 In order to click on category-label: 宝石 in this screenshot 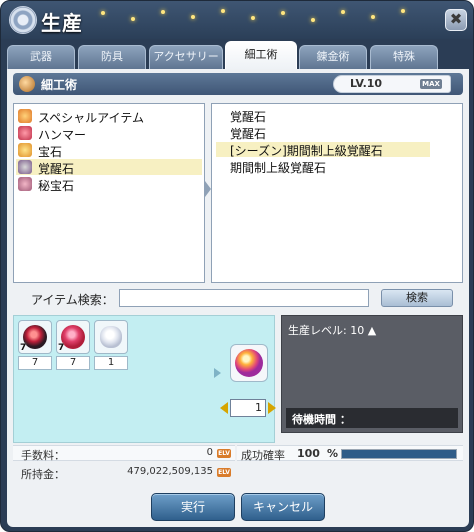, I will do `click(50, 152)`.